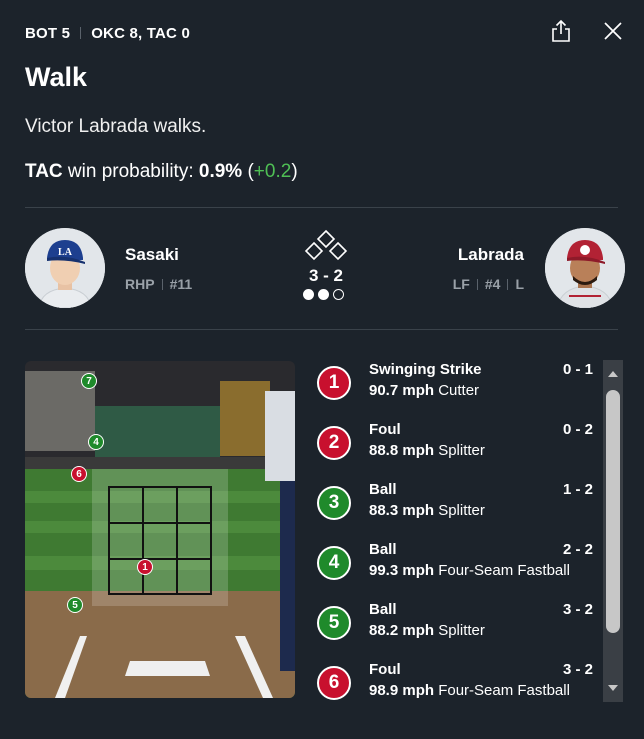 The height and width of the screenshot is (739, 644). I want to click on scrollbar-thumb, so click(613, 511).